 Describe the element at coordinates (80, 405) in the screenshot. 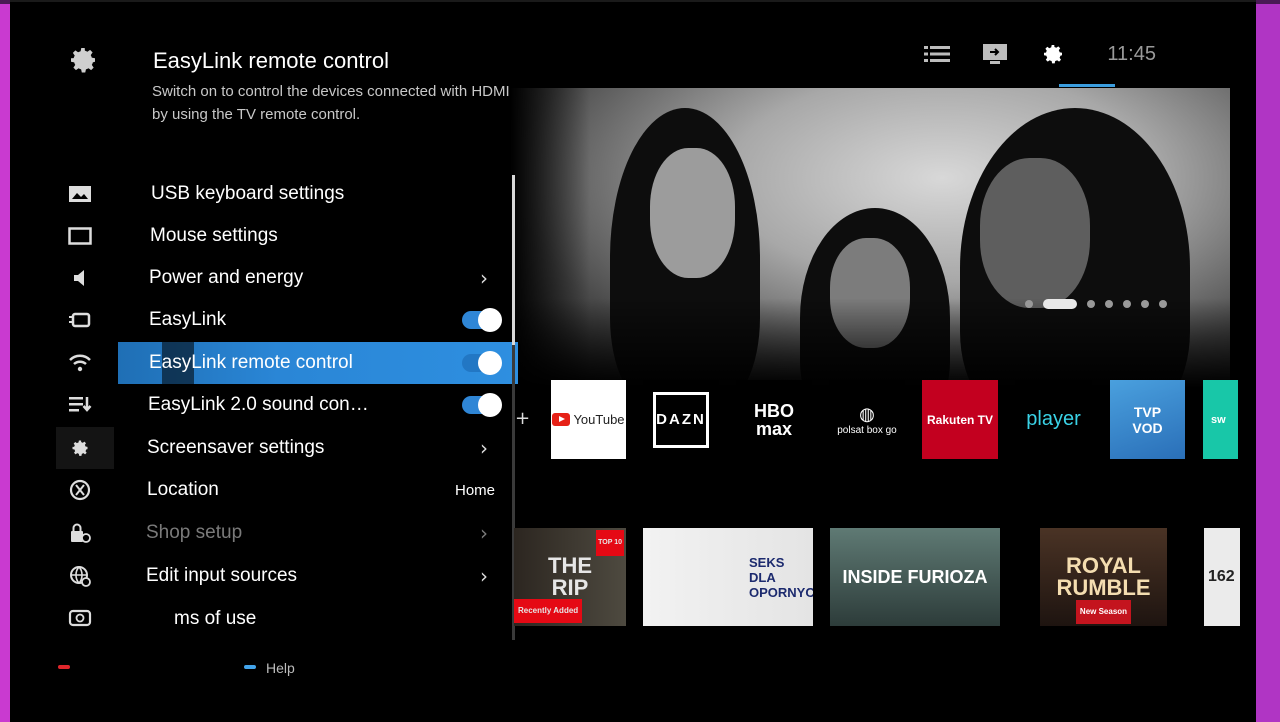

I see `list-download-icon` at that location.